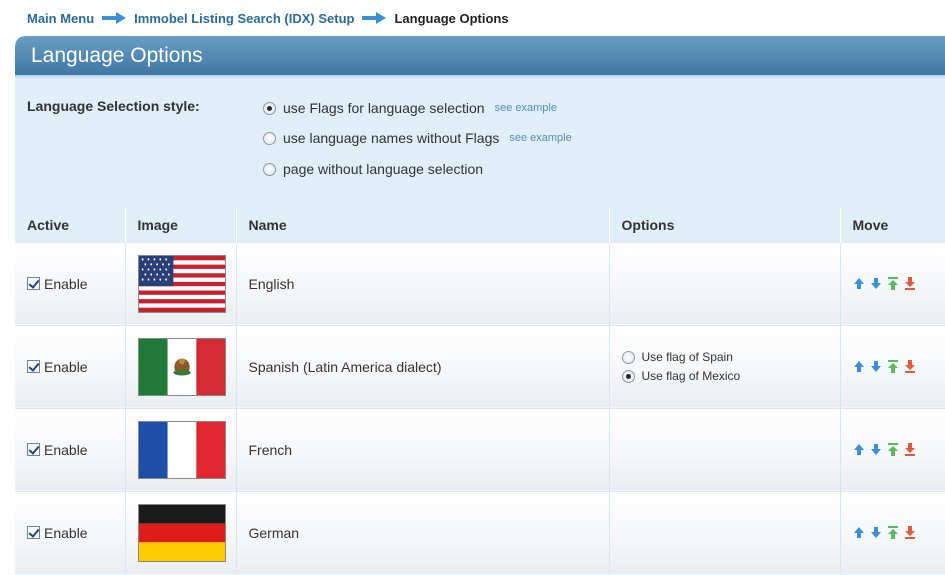 The image size is (945, 575). I want to click on flag-spain-radio, so click(628, 357).